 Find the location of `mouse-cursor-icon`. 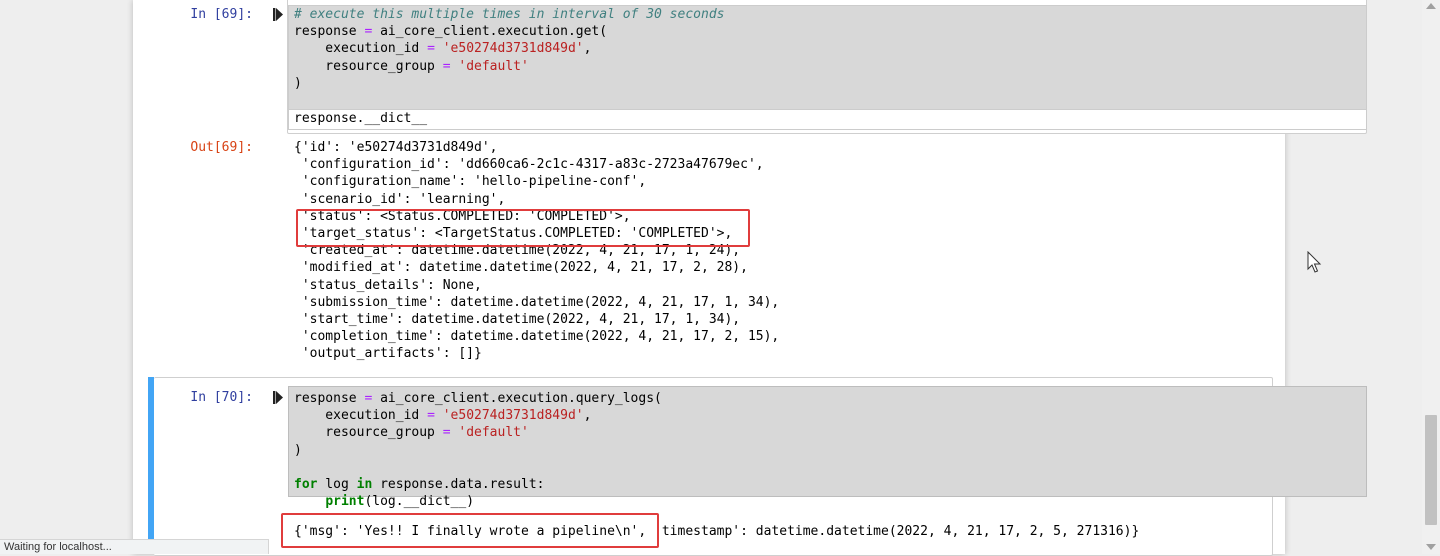

mouse-cursor-icon is located at coordinates (1314, 262).